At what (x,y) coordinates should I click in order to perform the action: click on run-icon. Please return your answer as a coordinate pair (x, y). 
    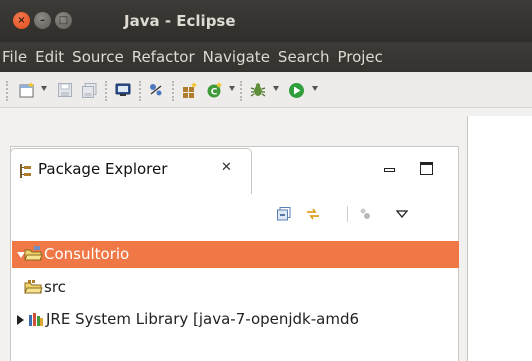
    Looking at the image, I should click on (296, 90).